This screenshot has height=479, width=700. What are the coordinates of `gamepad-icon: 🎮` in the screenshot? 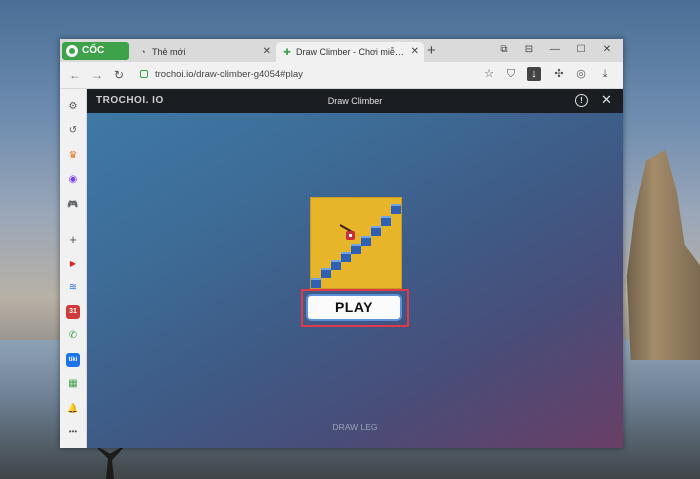 It's located at (73, 204).